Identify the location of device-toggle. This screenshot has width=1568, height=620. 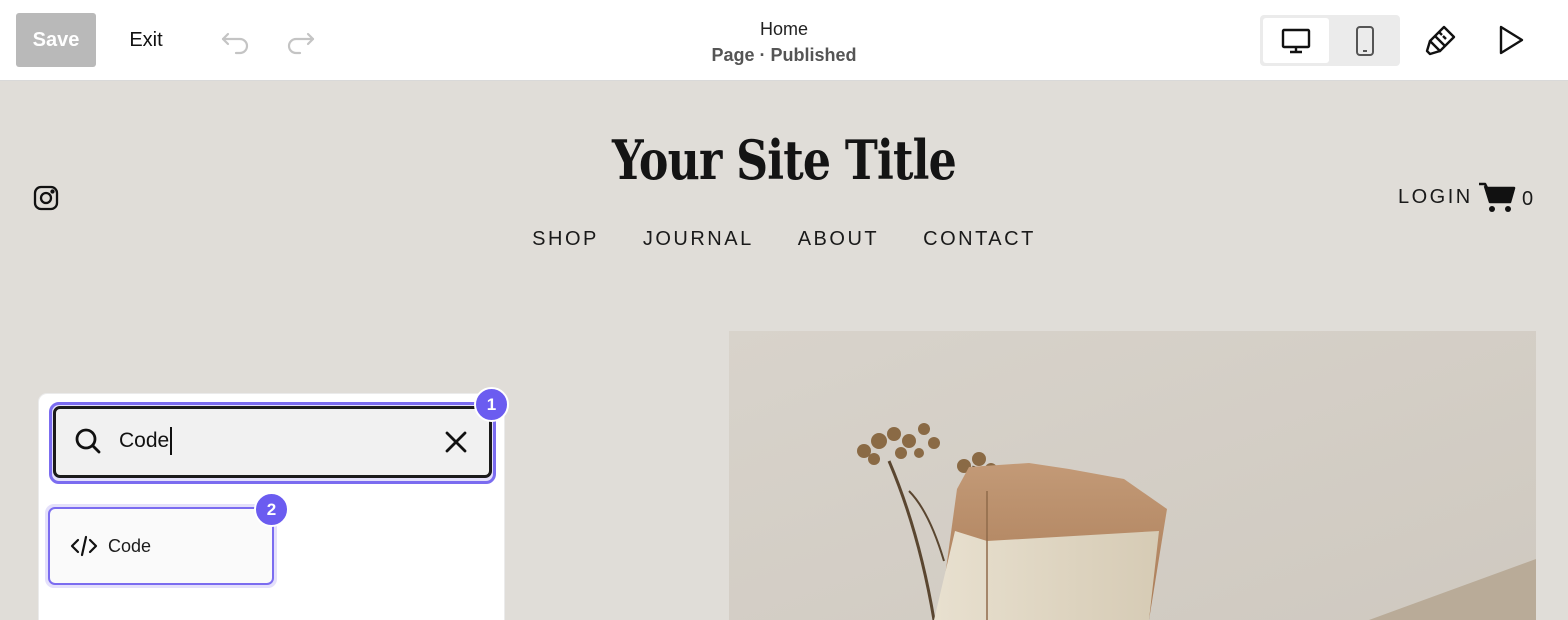
(1330, 40).